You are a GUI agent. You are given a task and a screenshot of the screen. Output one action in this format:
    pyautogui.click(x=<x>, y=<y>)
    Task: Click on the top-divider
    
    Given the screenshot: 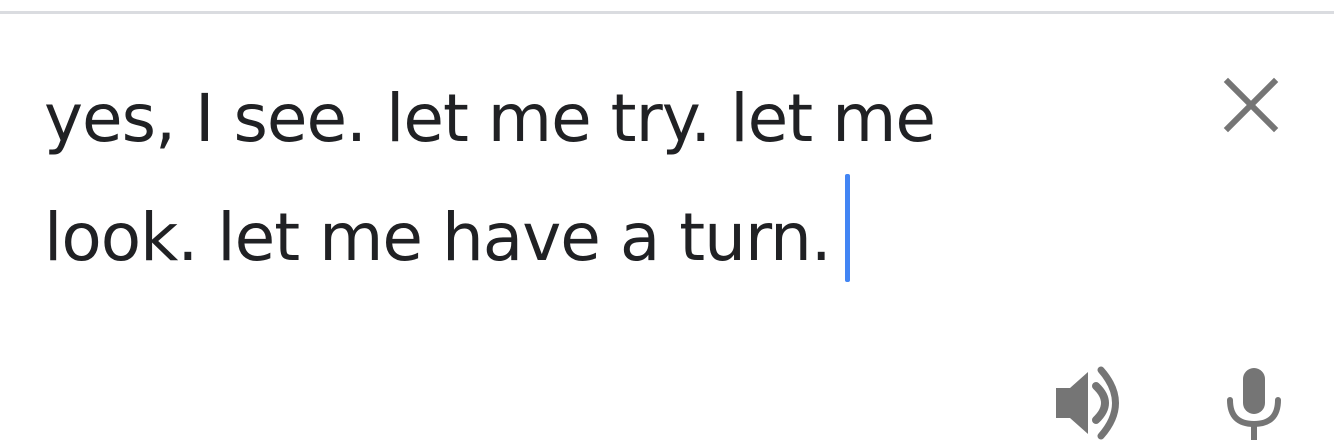 What is the action you would take?
    pyautogui.click(x=667, y=12)
    